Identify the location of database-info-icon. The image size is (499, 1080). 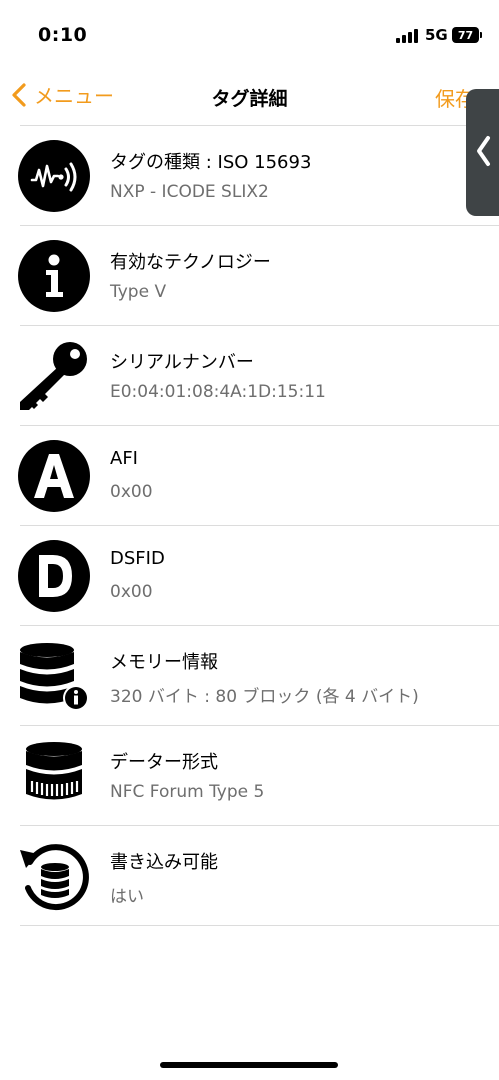
(54, 676).